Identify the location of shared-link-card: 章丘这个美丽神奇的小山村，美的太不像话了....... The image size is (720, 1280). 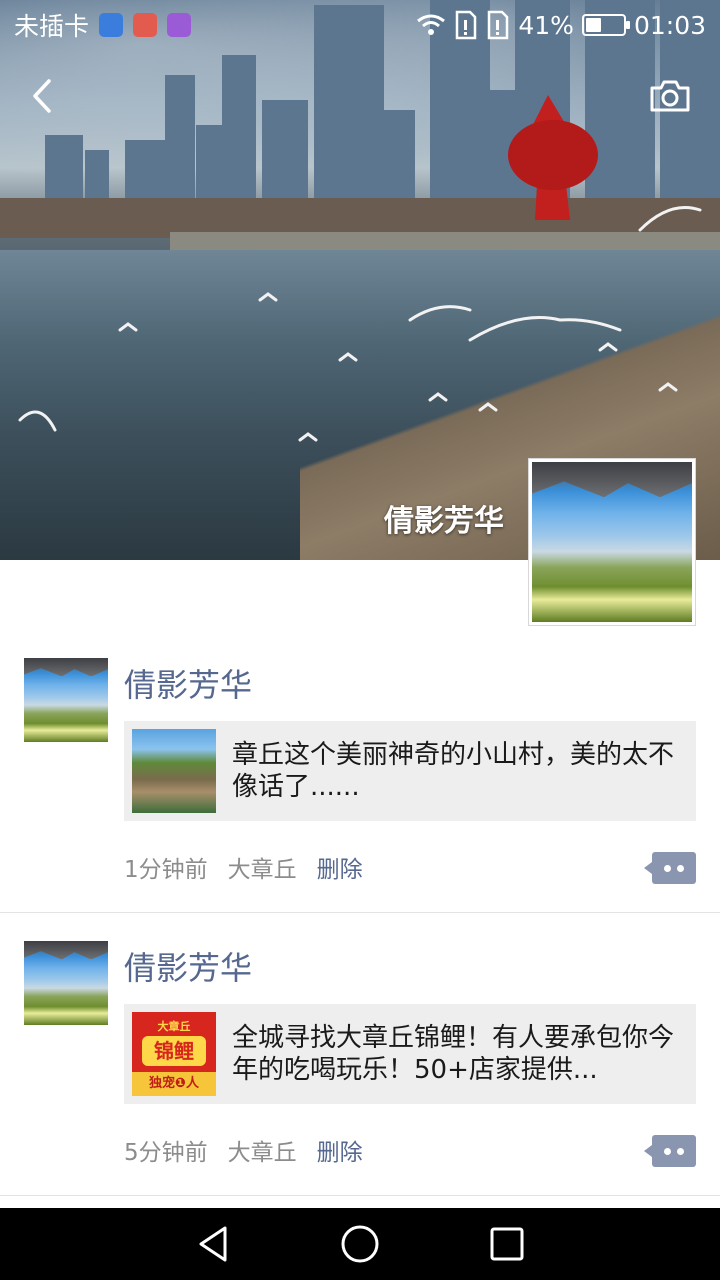
(410, 771).